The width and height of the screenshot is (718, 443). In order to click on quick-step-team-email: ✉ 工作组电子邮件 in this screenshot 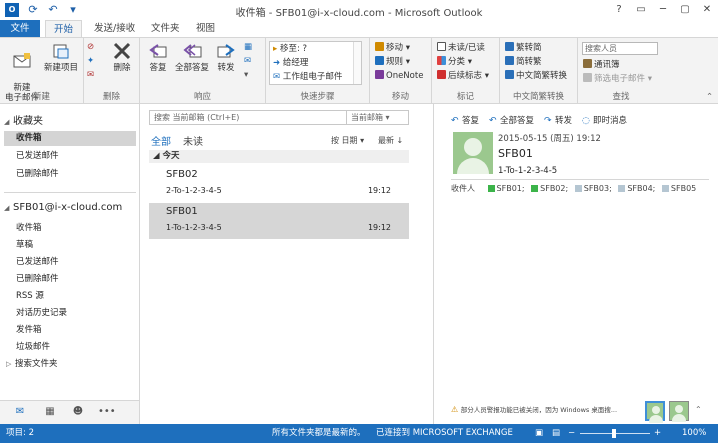, I will do `click(315, 77)`.